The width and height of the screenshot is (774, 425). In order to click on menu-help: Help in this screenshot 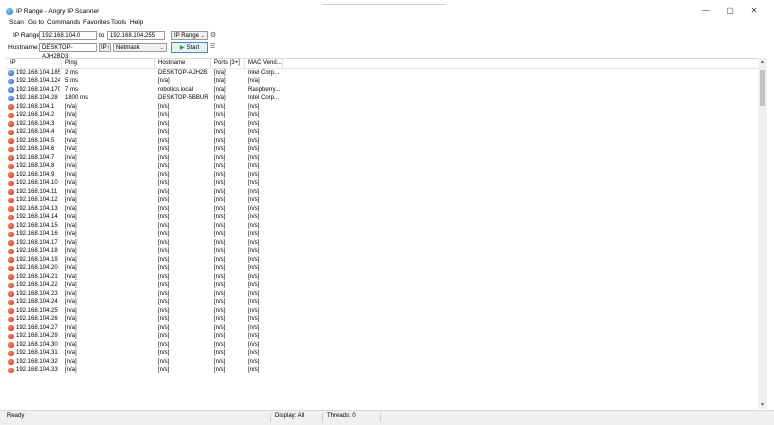, I will do `click(136, 22)`.